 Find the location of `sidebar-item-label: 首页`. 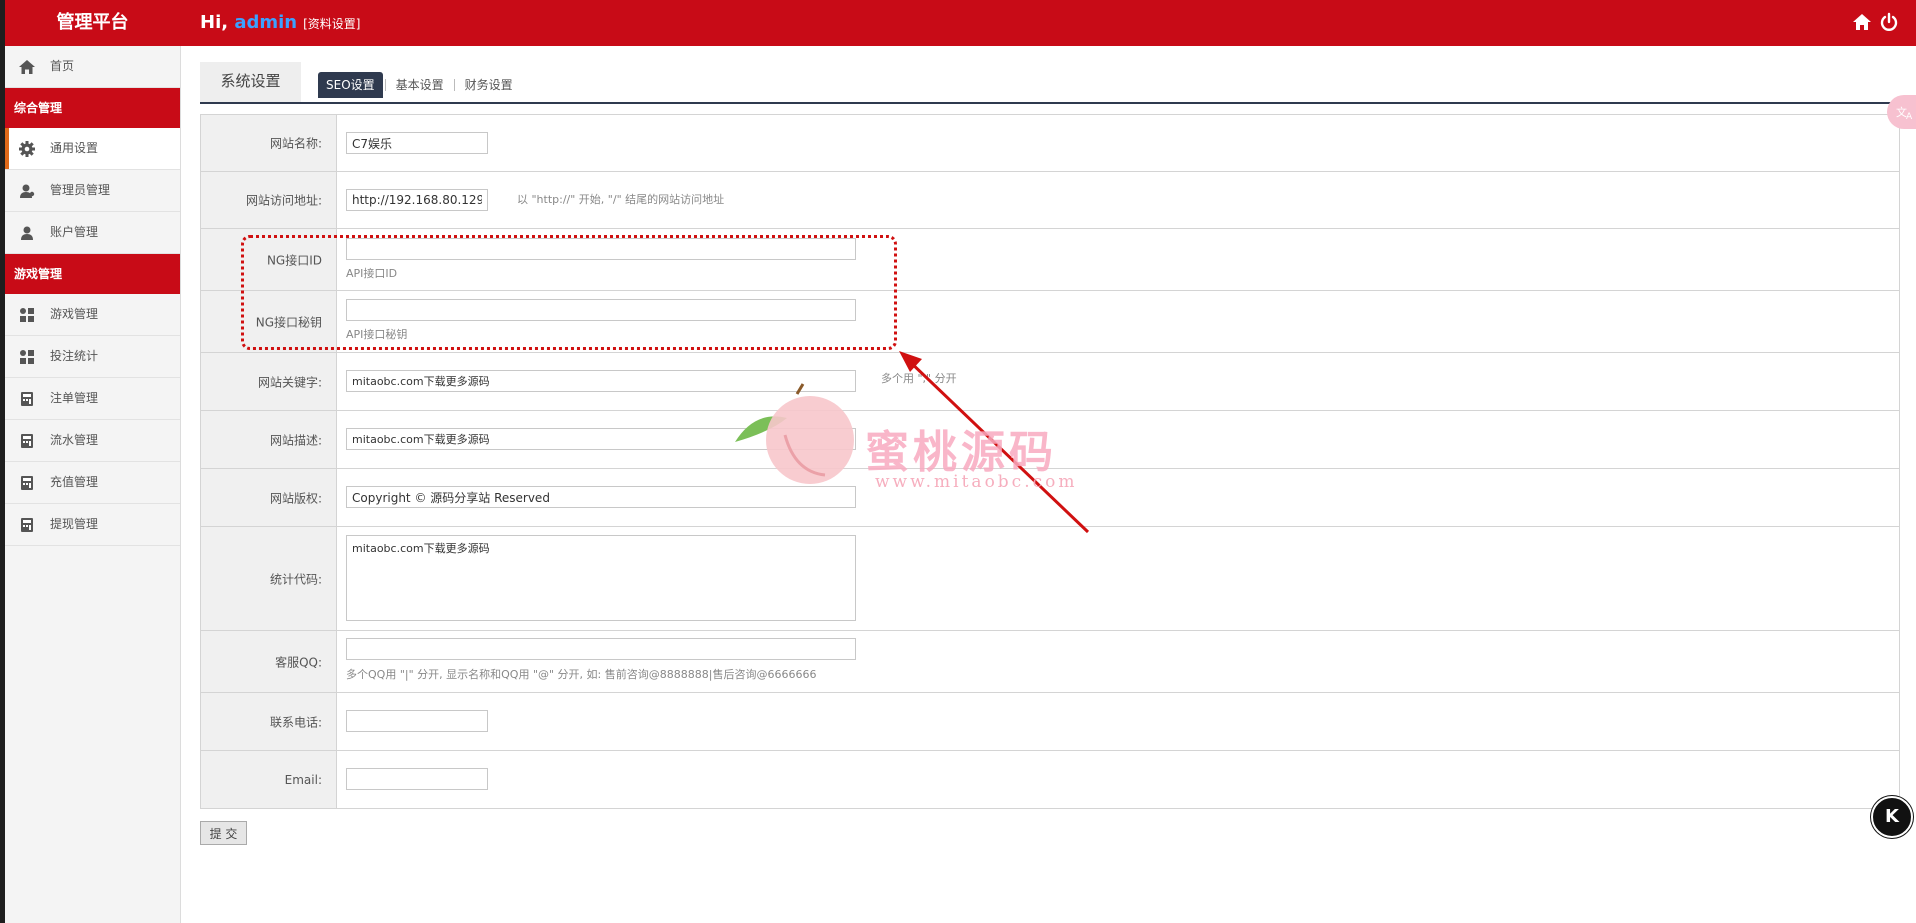

sidebar-item-label: 首页 is located at coordinates (62, 66).